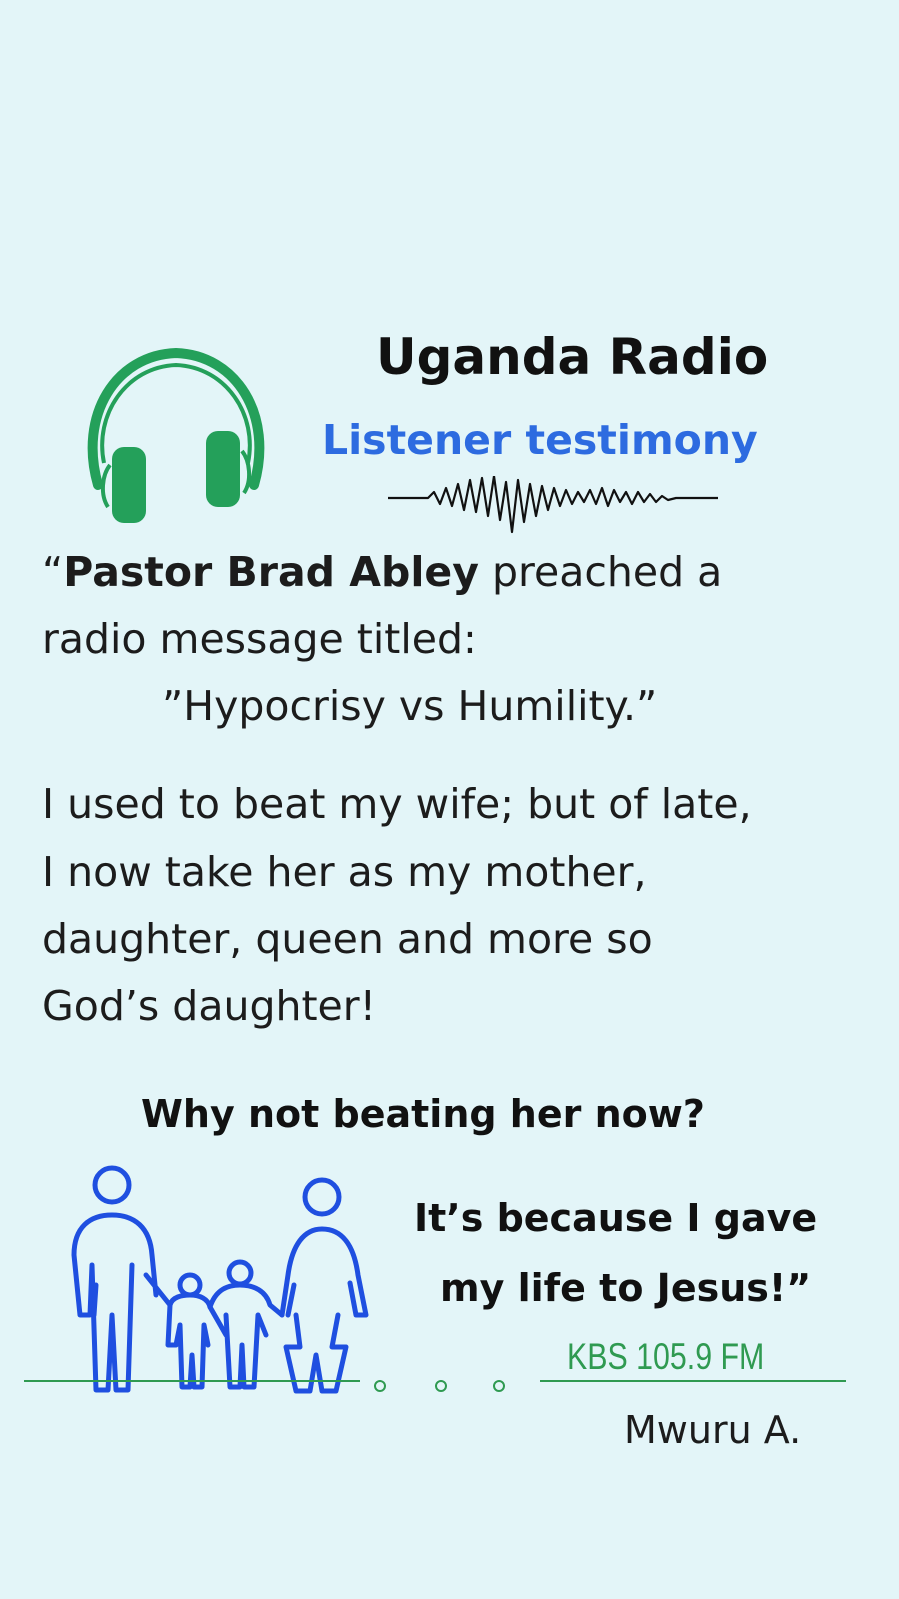 This screenshot has width=899, height=1599. Describe the element at coordinates (423, 1114) in the screenshot. I see `question-text: Why not beating her now?` at that location.